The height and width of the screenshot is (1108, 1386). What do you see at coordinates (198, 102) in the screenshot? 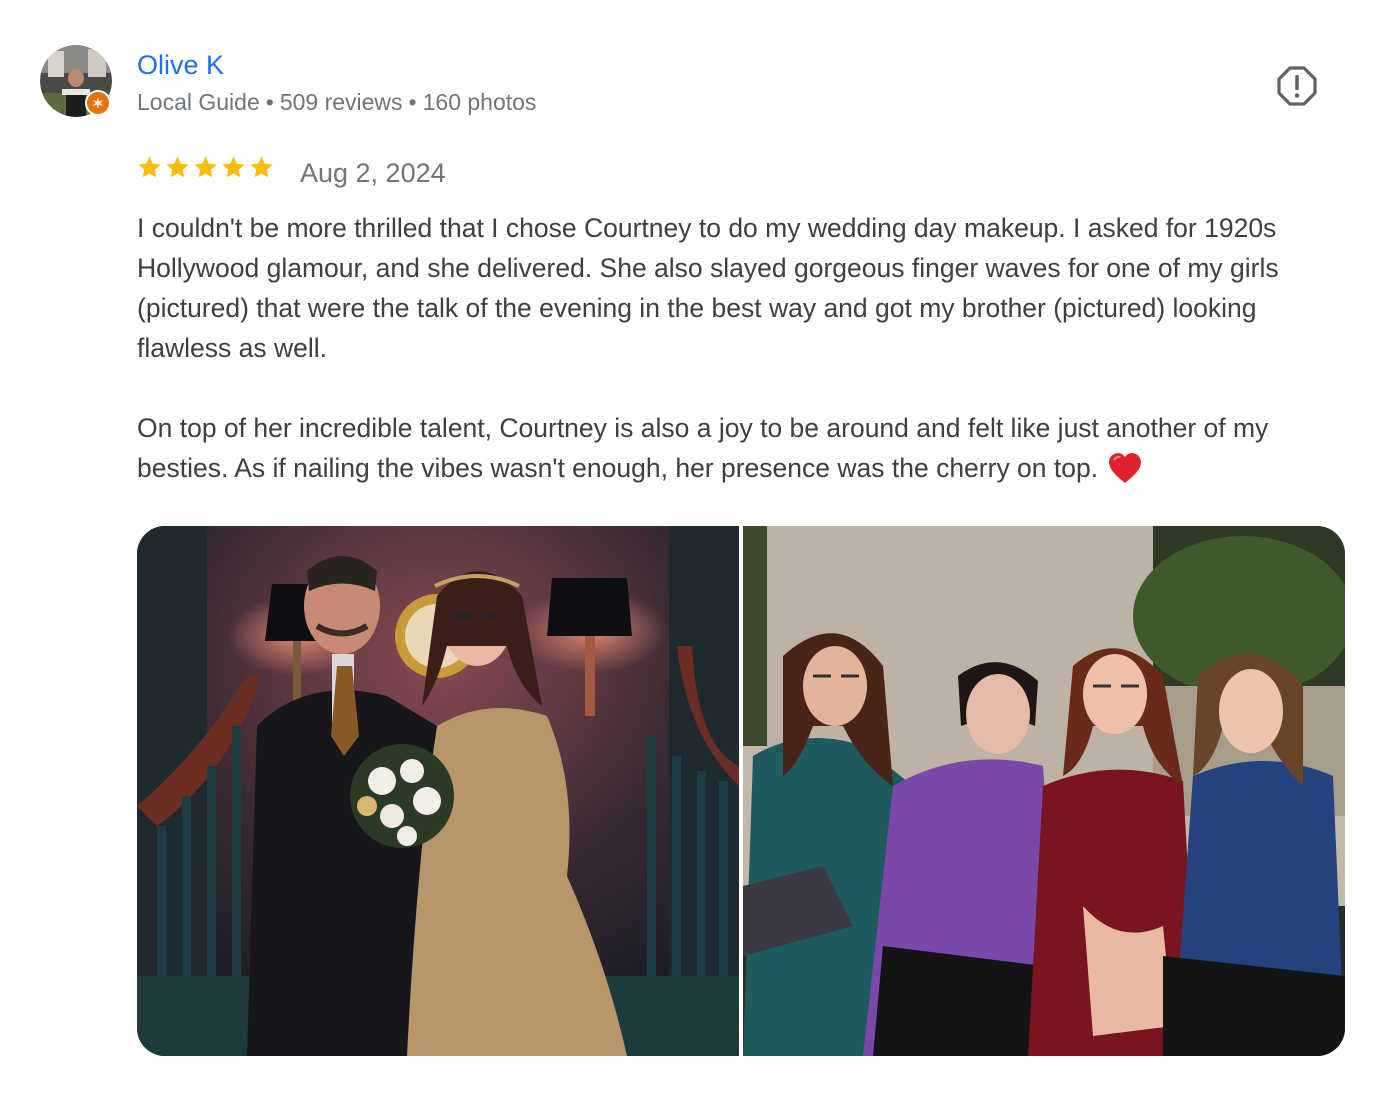
I see `local-guide-label: Local Guide` at bounding box center [198, 102].